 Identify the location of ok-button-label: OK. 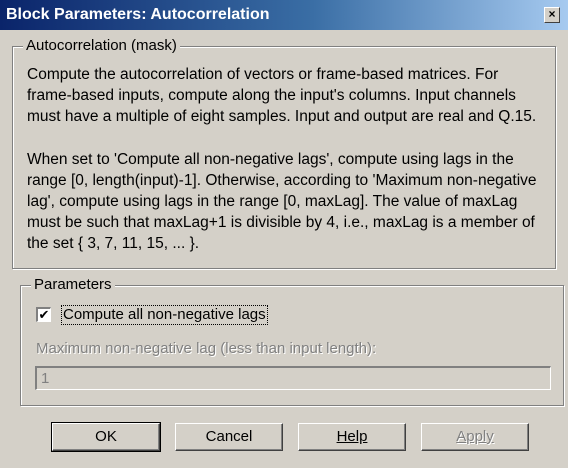
(106, 436).